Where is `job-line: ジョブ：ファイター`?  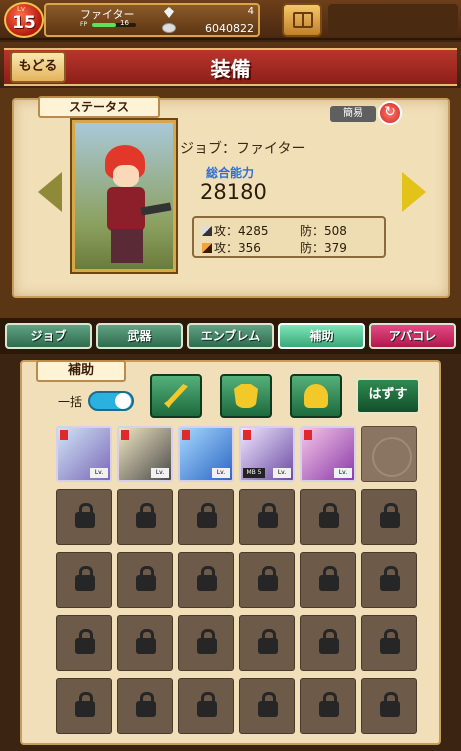 job-line: ジョブ：ファイター is located at coordinates (243, 149).